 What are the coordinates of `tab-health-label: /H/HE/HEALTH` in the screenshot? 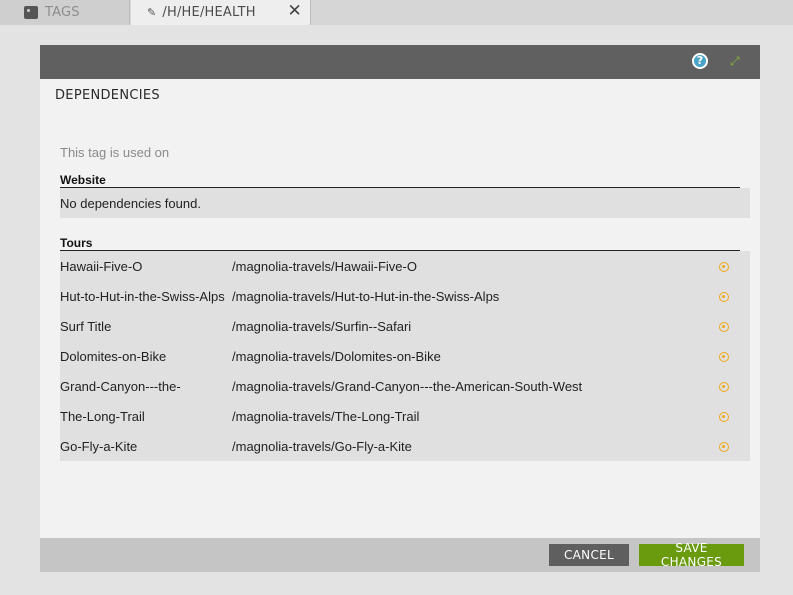 It's located at (209, 12).